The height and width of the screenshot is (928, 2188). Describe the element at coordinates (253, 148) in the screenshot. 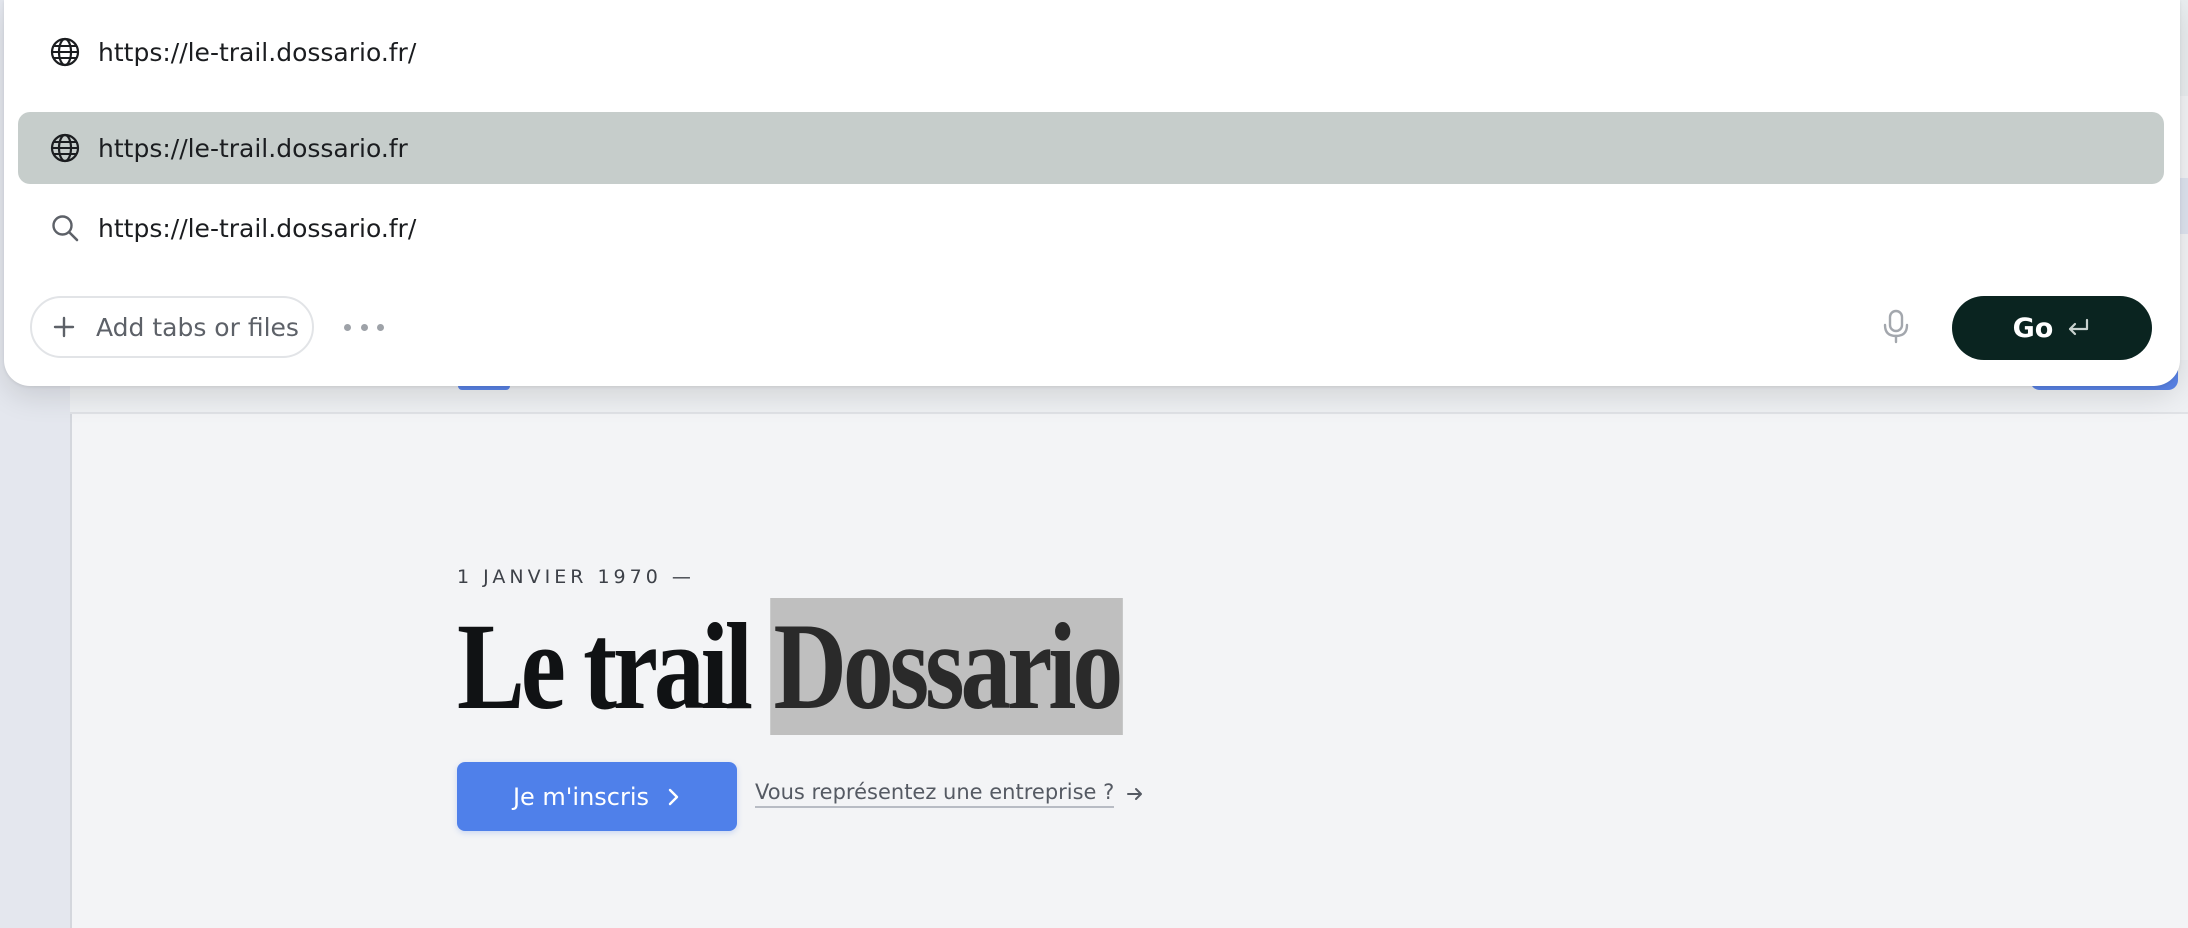

I see `suggestion-text: https://le-trail.dossario.fr` at that location.